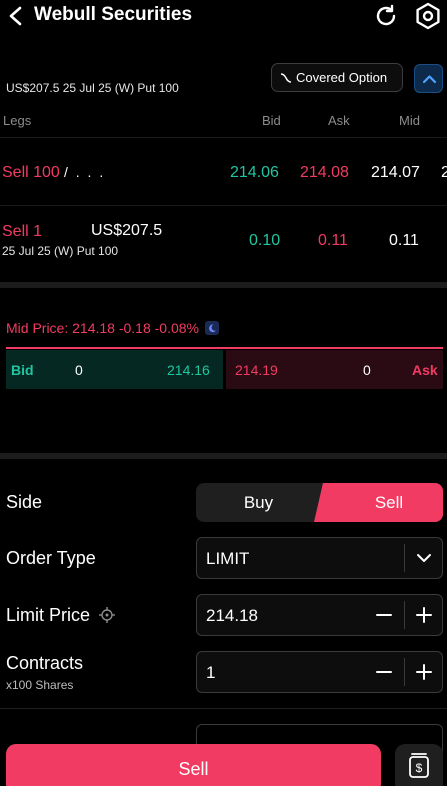 This screenshot has height=786, width=447. I want to click on limit-price-label: Limit Price, so click(48, 615).